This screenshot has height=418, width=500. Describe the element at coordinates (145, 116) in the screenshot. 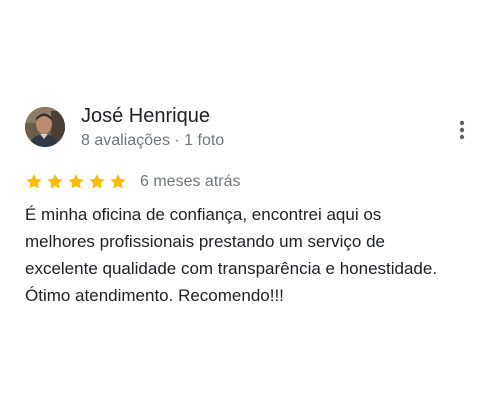

I see `author-name: José Henrique` at that location.